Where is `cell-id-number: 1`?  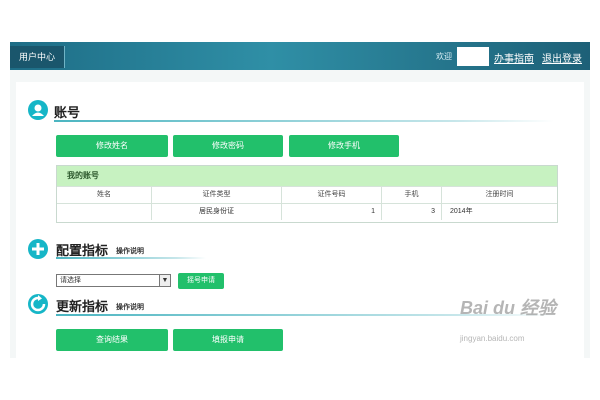
cell-id-number: 1 is located at coordinates (332, 212).